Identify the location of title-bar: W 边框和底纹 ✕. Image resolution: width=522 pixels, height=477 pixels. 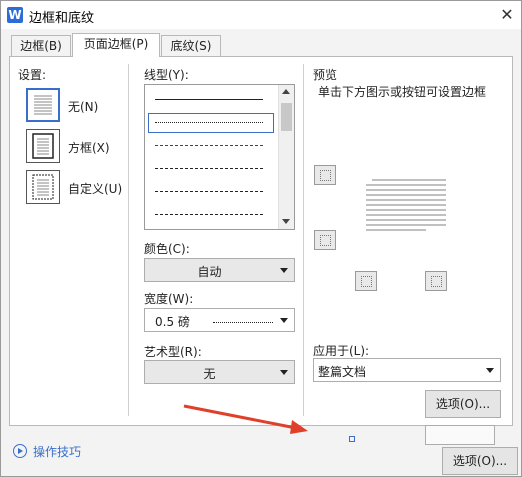
(261, 15).